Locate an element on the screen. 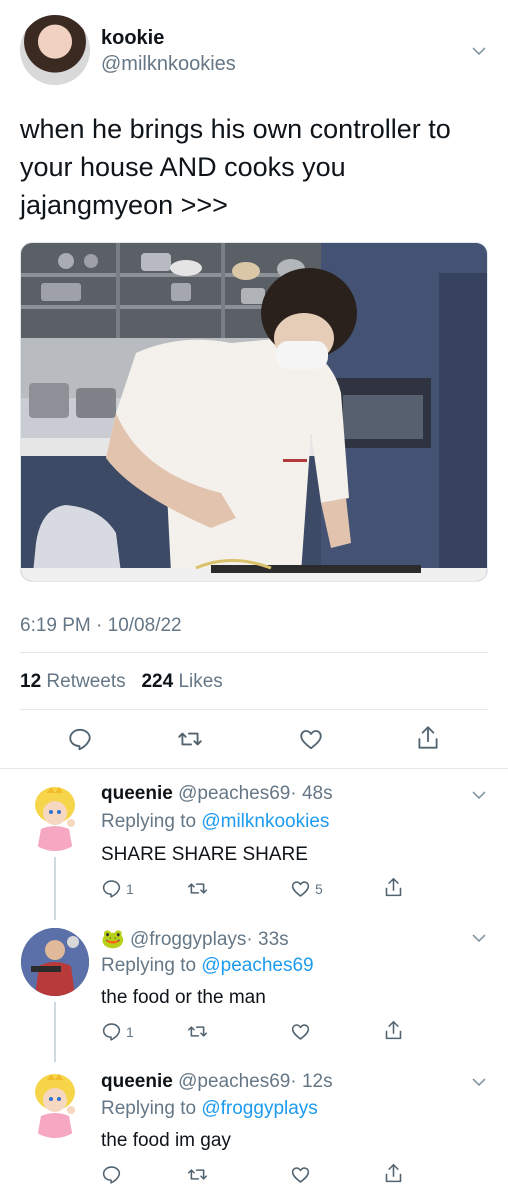 This screenshot has width=508, height=1200. replying-to-line: Replying to @milknkookies is located at coordinates (215, 822).